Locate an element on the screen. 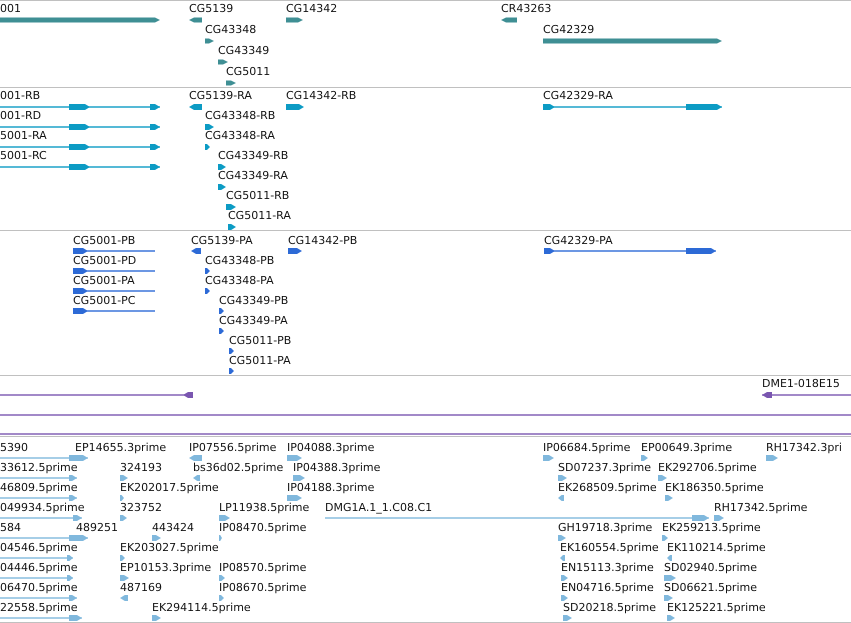 This screenshot has width=851, height=623. feature-label: CG5001-PD is located at coordinates (104, 261).